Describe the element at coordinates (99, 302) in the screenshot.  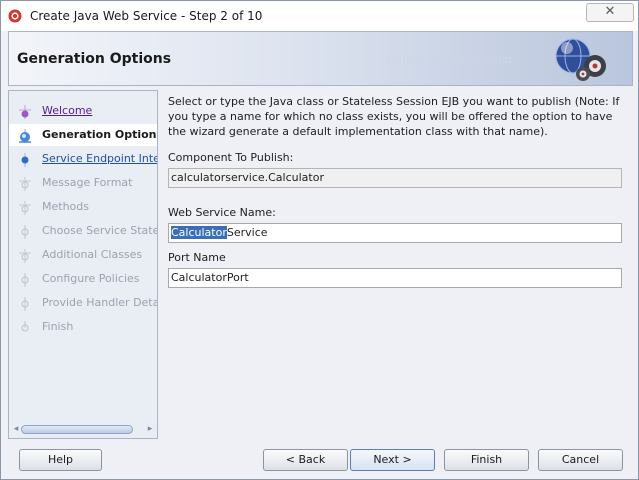
I see `step-label: Provide Handler Details` at that location.